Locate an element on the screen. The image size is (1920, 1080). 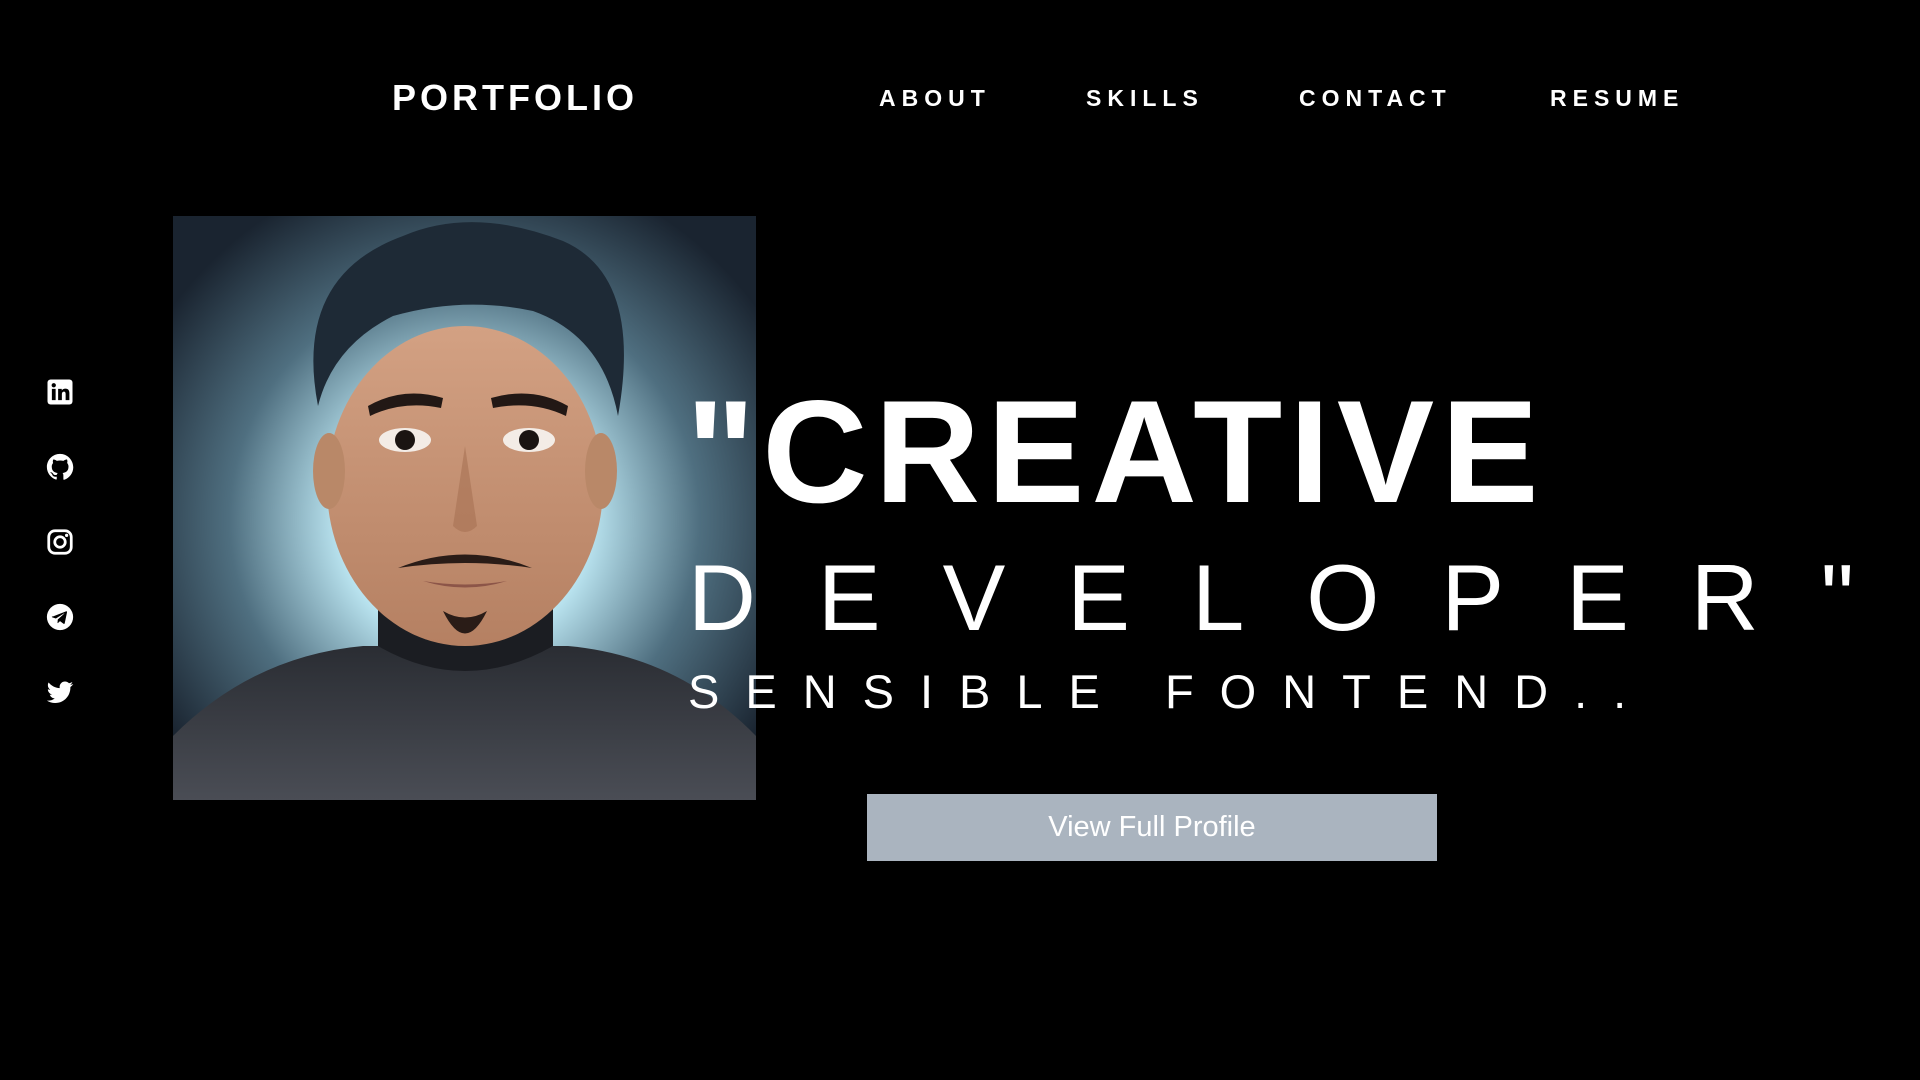
twitter-icon is located at coordinates (60, 692).